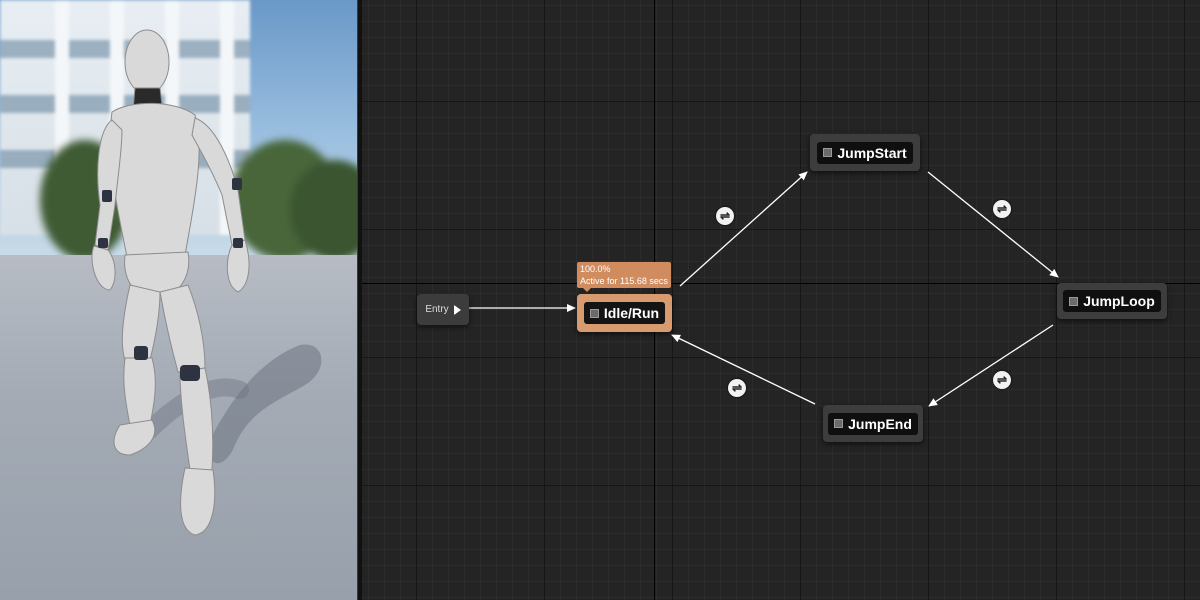 The height and width of the screenshot is (600, 1200). Describe the element at coordinates (991, 365) in the screenshot. I see `wire-jump-loop-to-jump-end` at that location.